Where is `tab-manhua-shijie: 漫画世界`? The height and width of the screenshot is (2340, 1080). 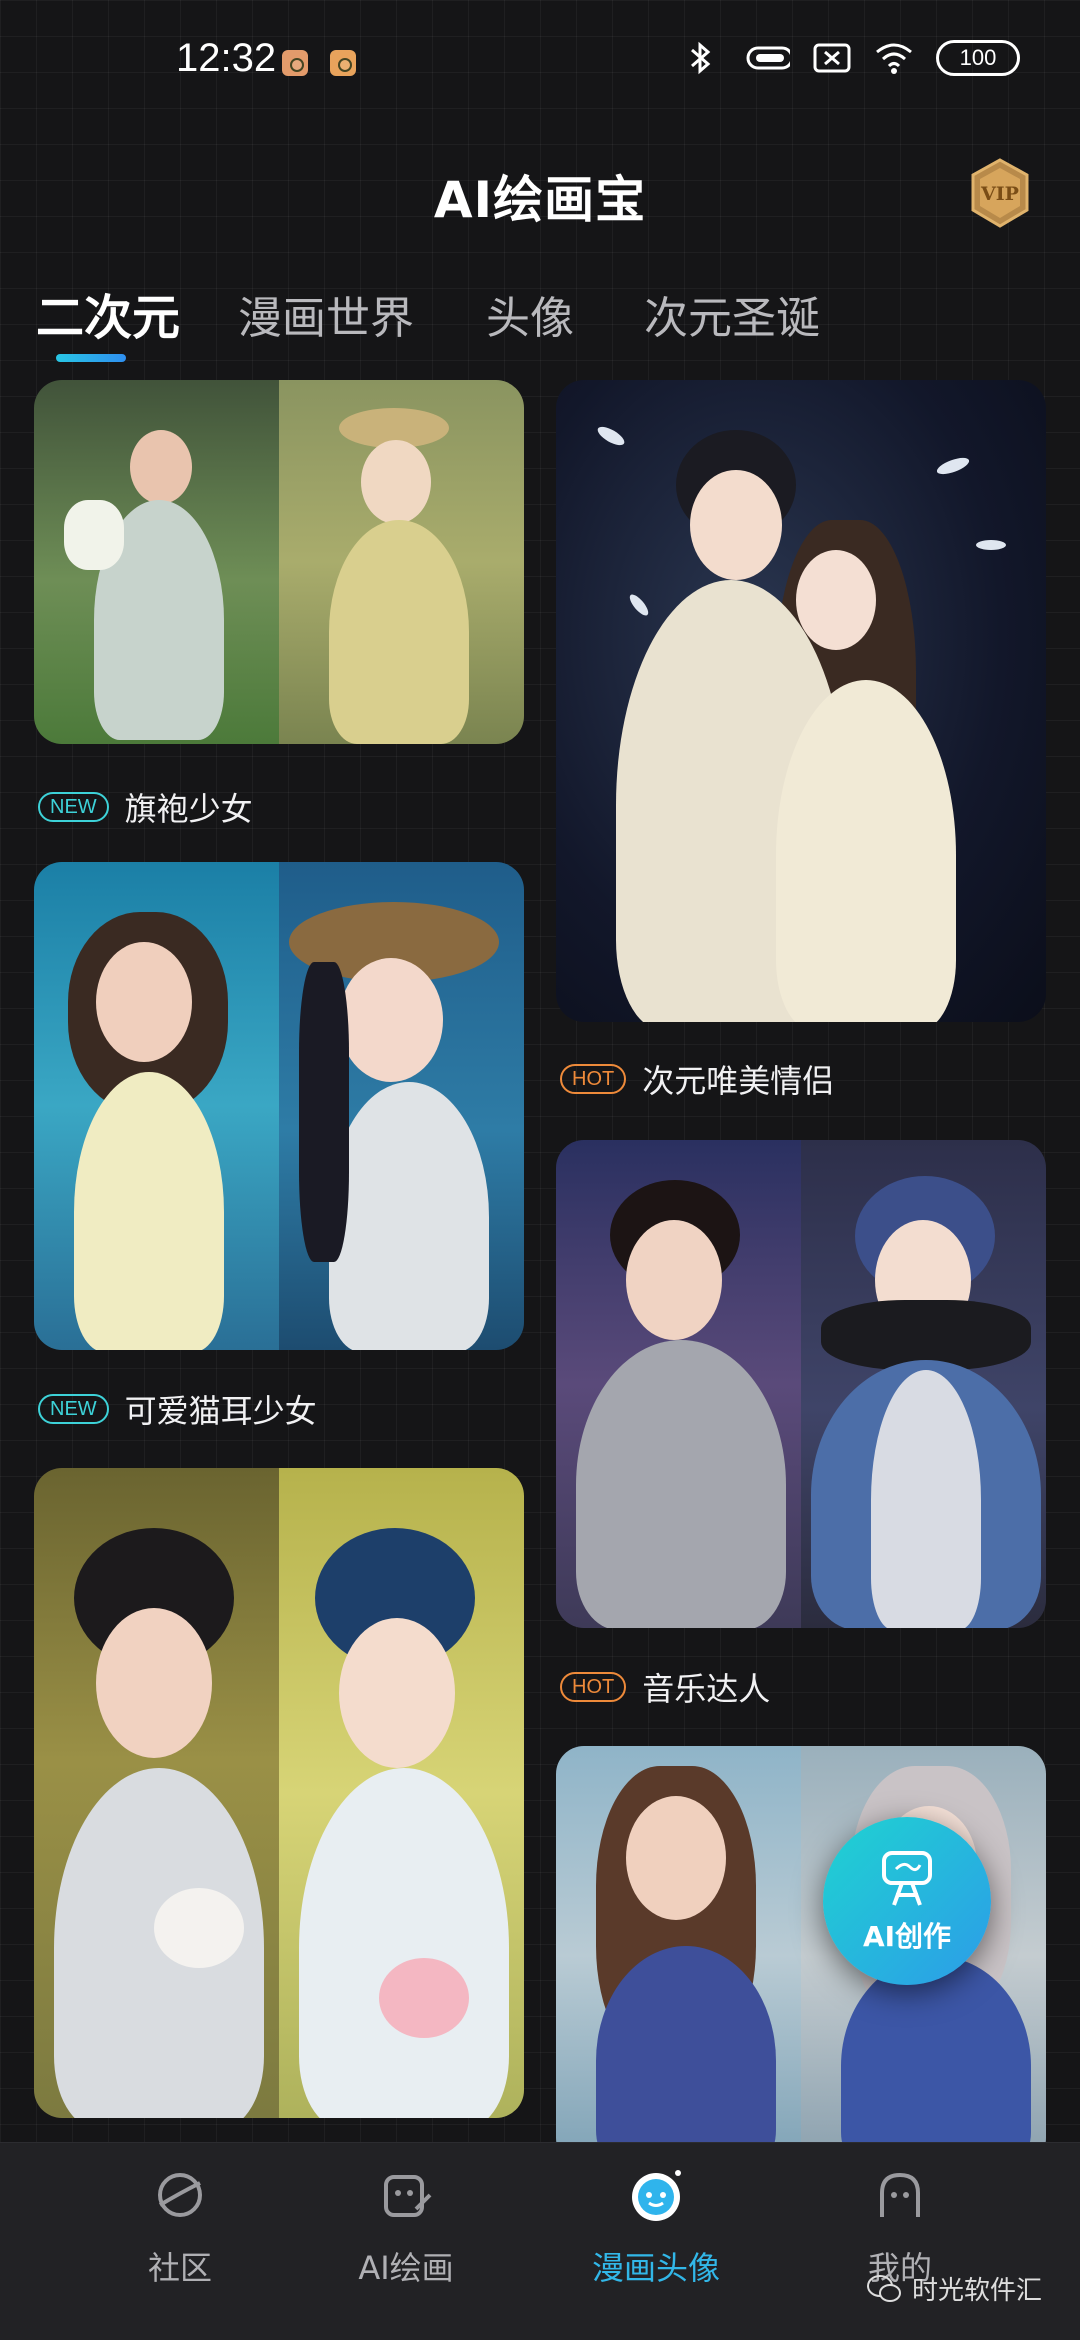 tab-manhua-shijie: 漫画世界 is located at coordinates (326, 314).